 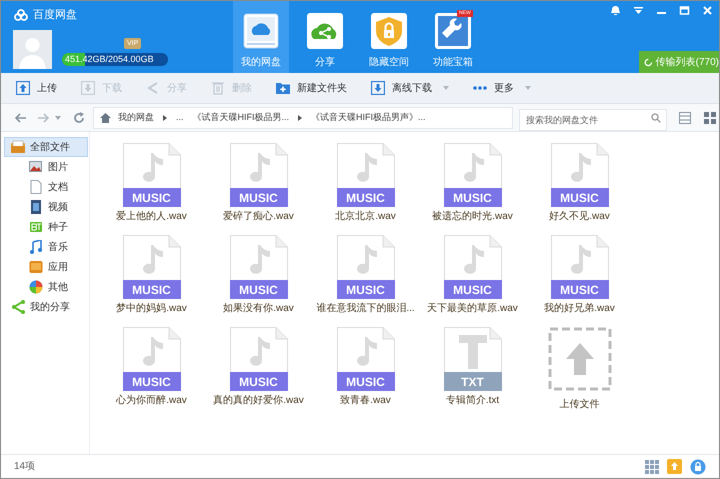 What do you see at coordinates (311, 88) in the screenshot?
I see `toolbar-button: 新建文件夹` at bounding box center [311, 88].